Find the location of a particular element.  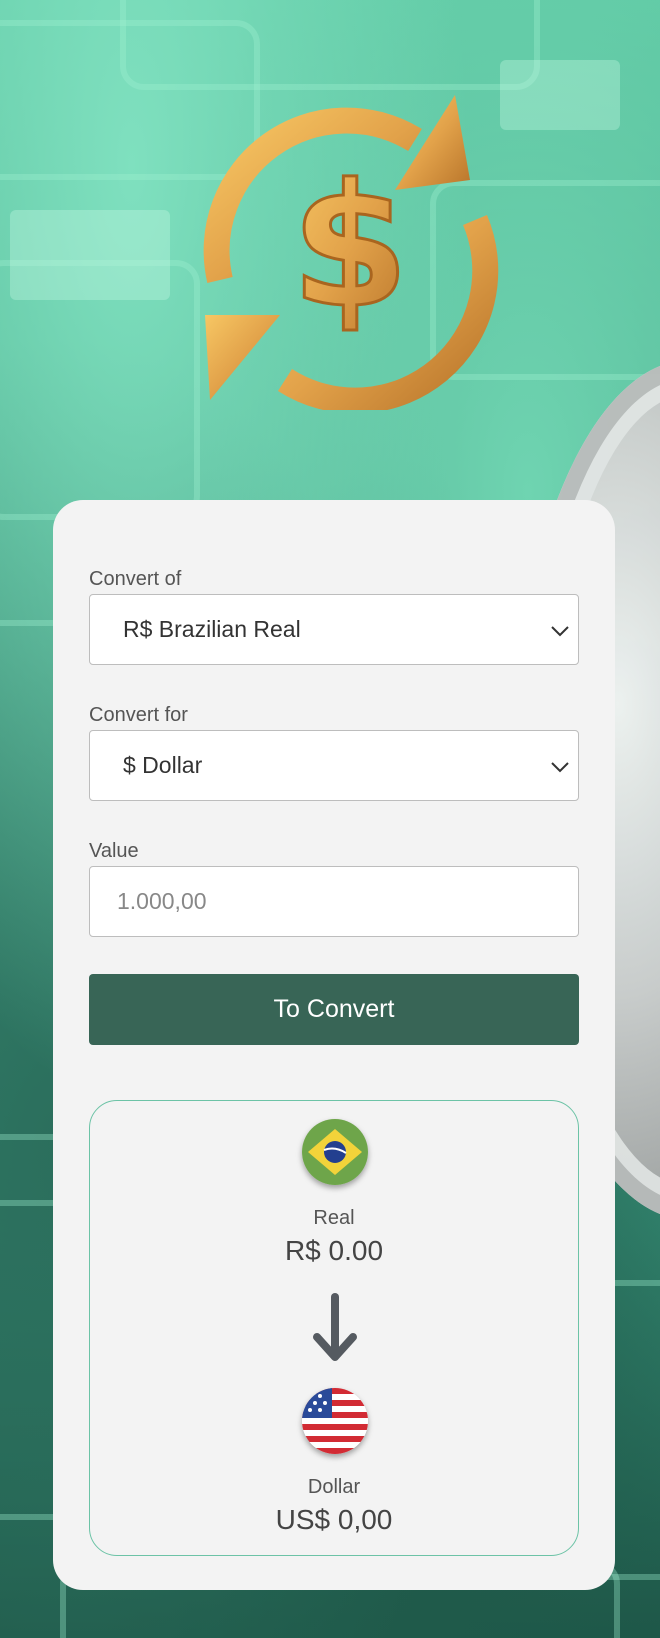

brazil-flag-icon is located at coordinates (335, 1152).